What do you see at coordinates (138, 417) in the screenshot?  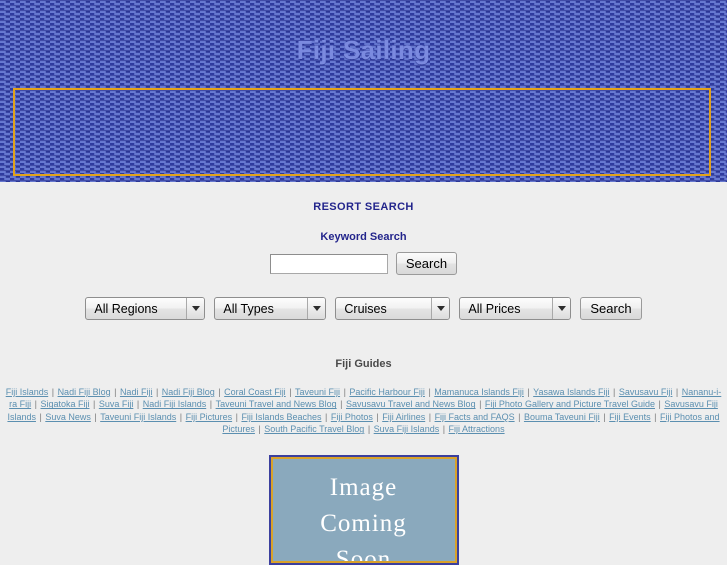 I see `guide-link: Taveuni Fiji Islands` at bounding box center [138, 417].